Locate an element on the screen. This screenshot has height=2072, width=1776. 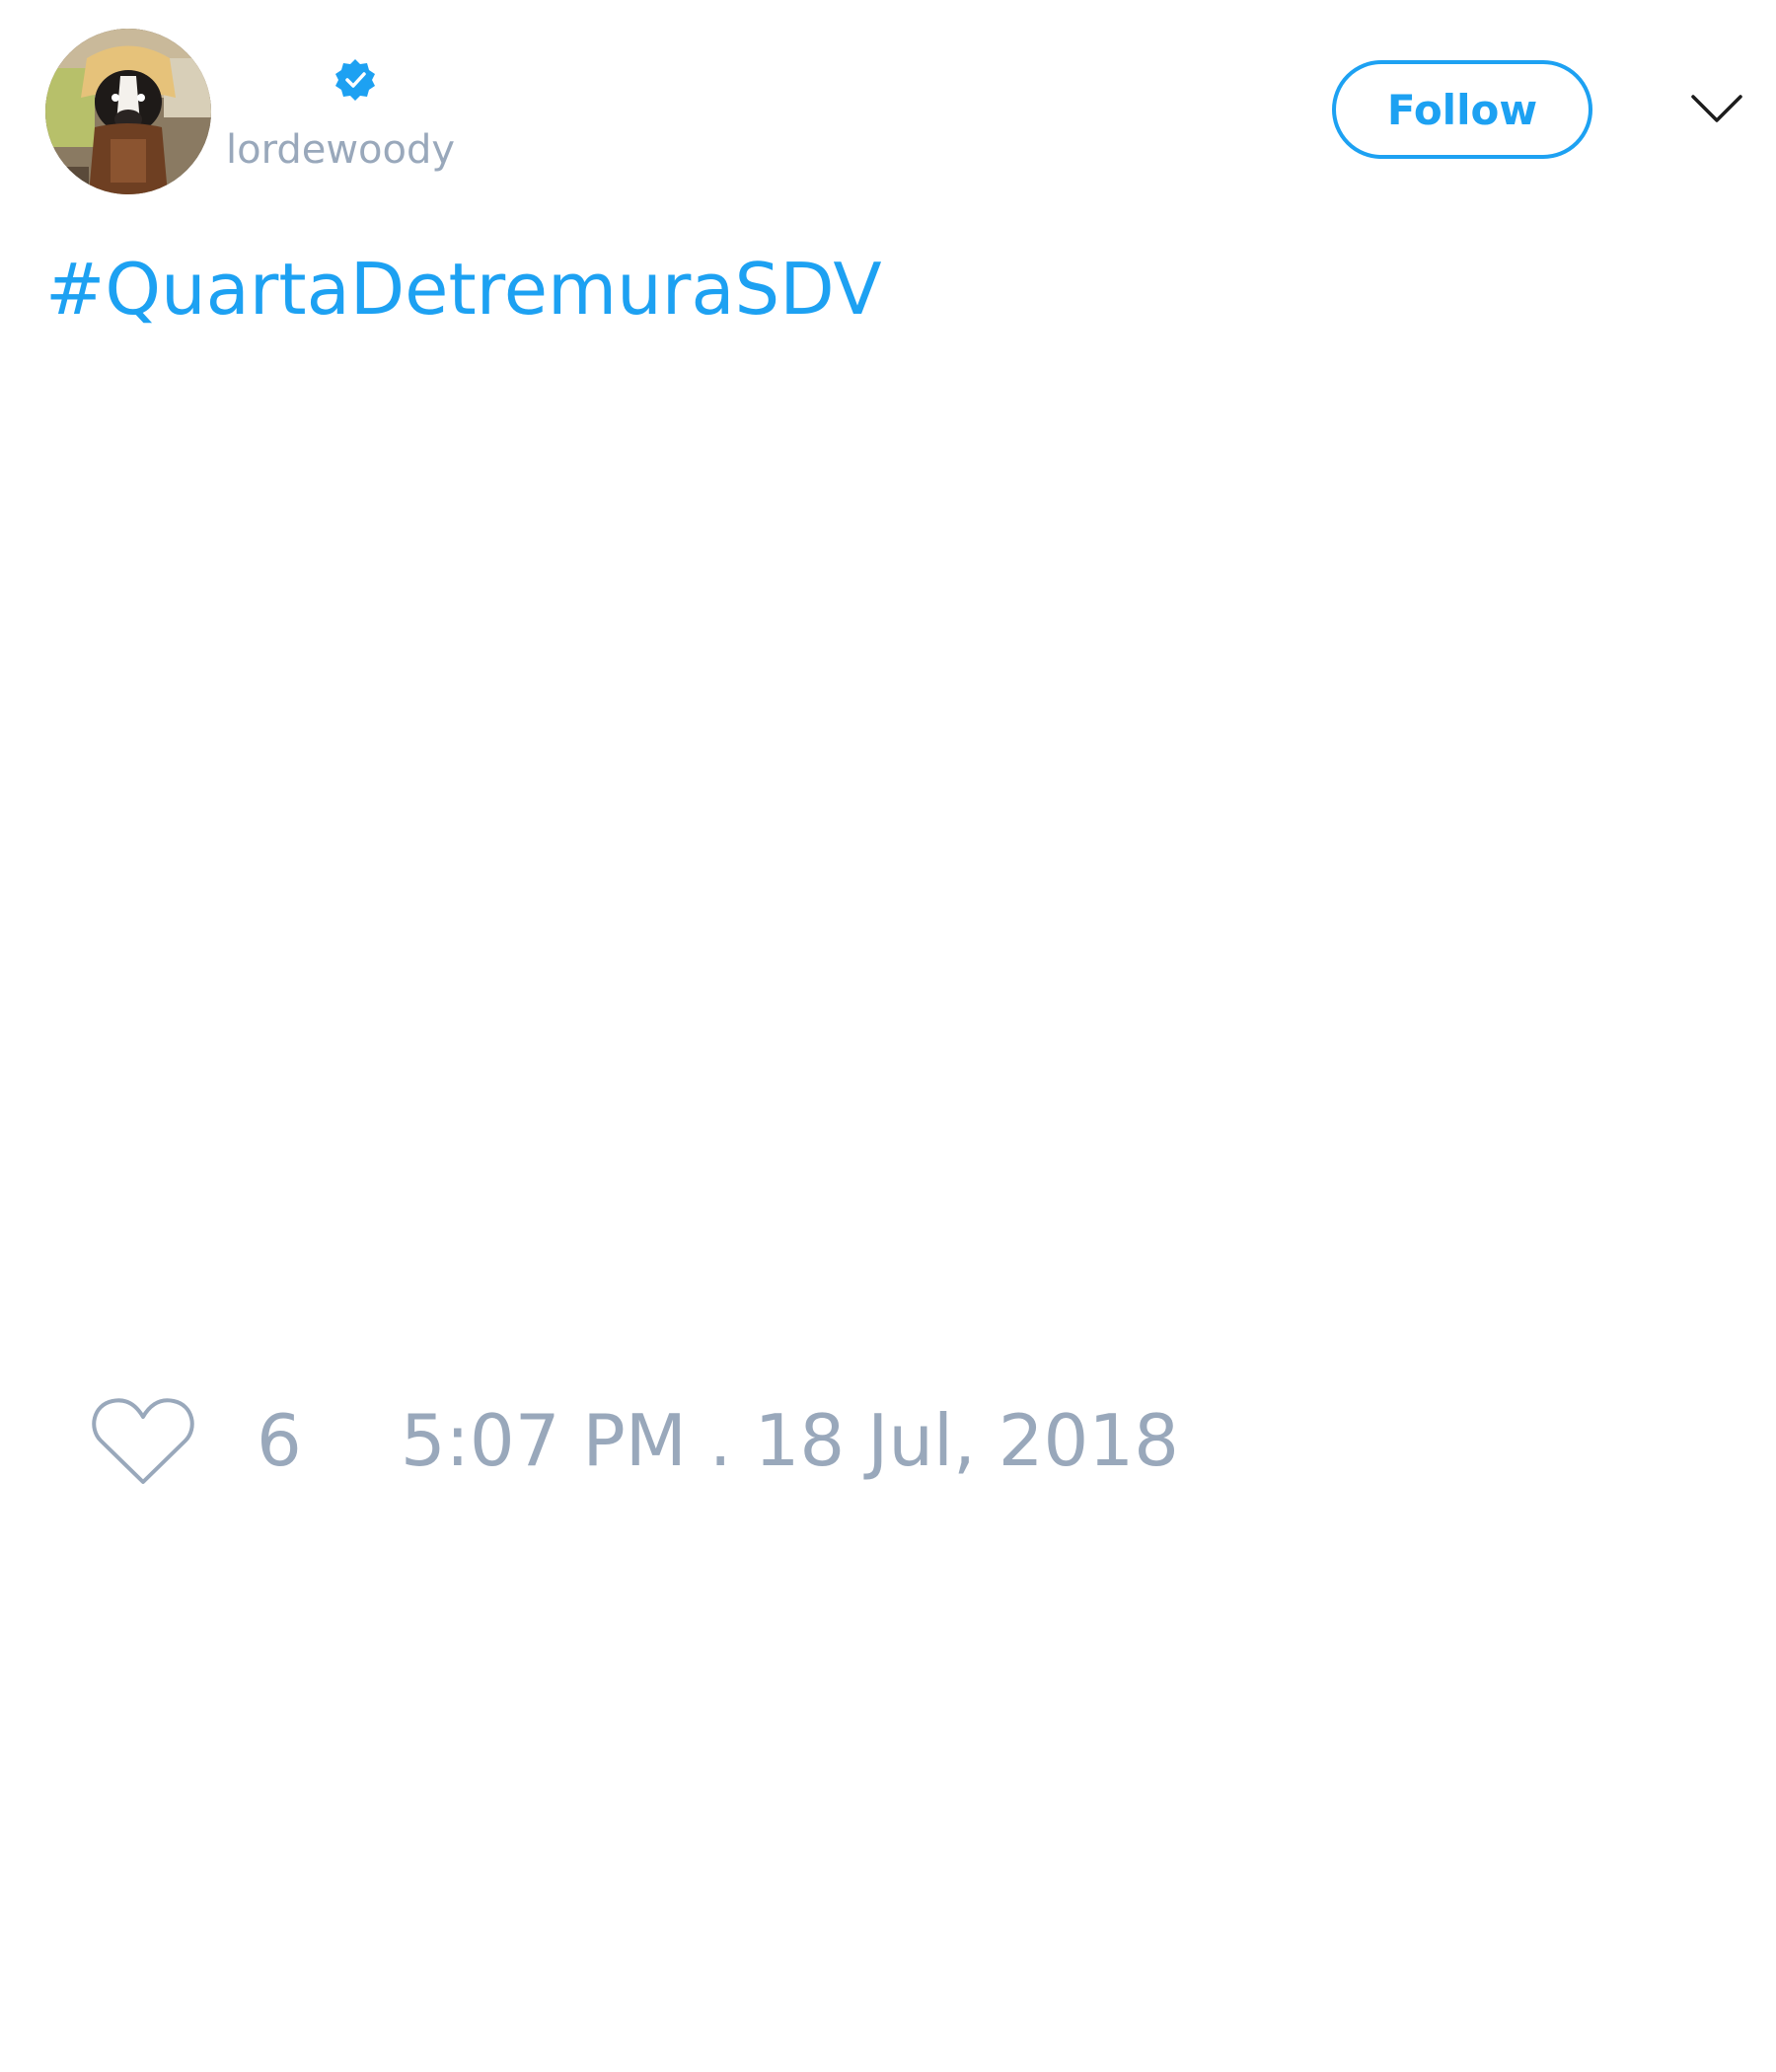
author-handle: lordewoody is located at coordinates (340, 150).